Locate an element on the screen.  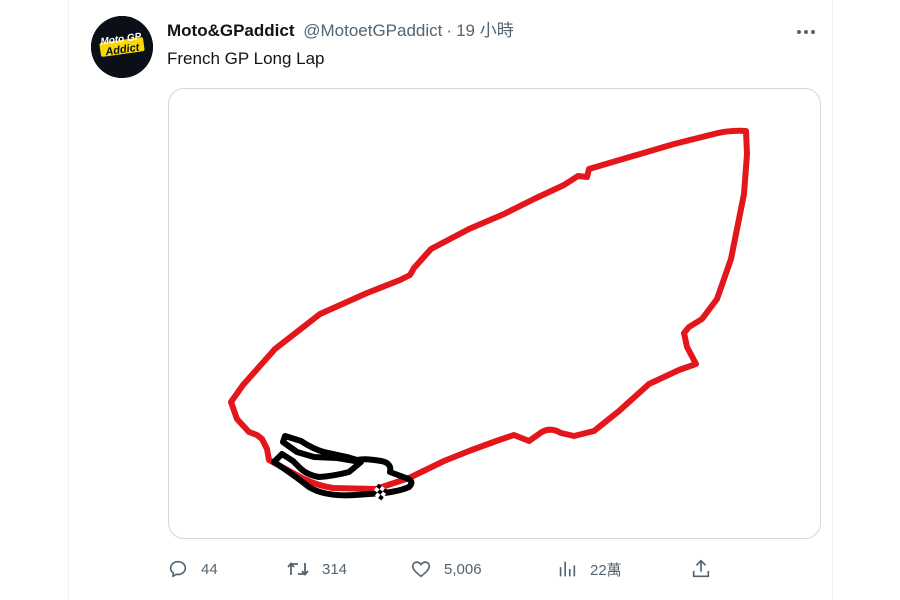
reply-icon is located at coordinates (178, 569).